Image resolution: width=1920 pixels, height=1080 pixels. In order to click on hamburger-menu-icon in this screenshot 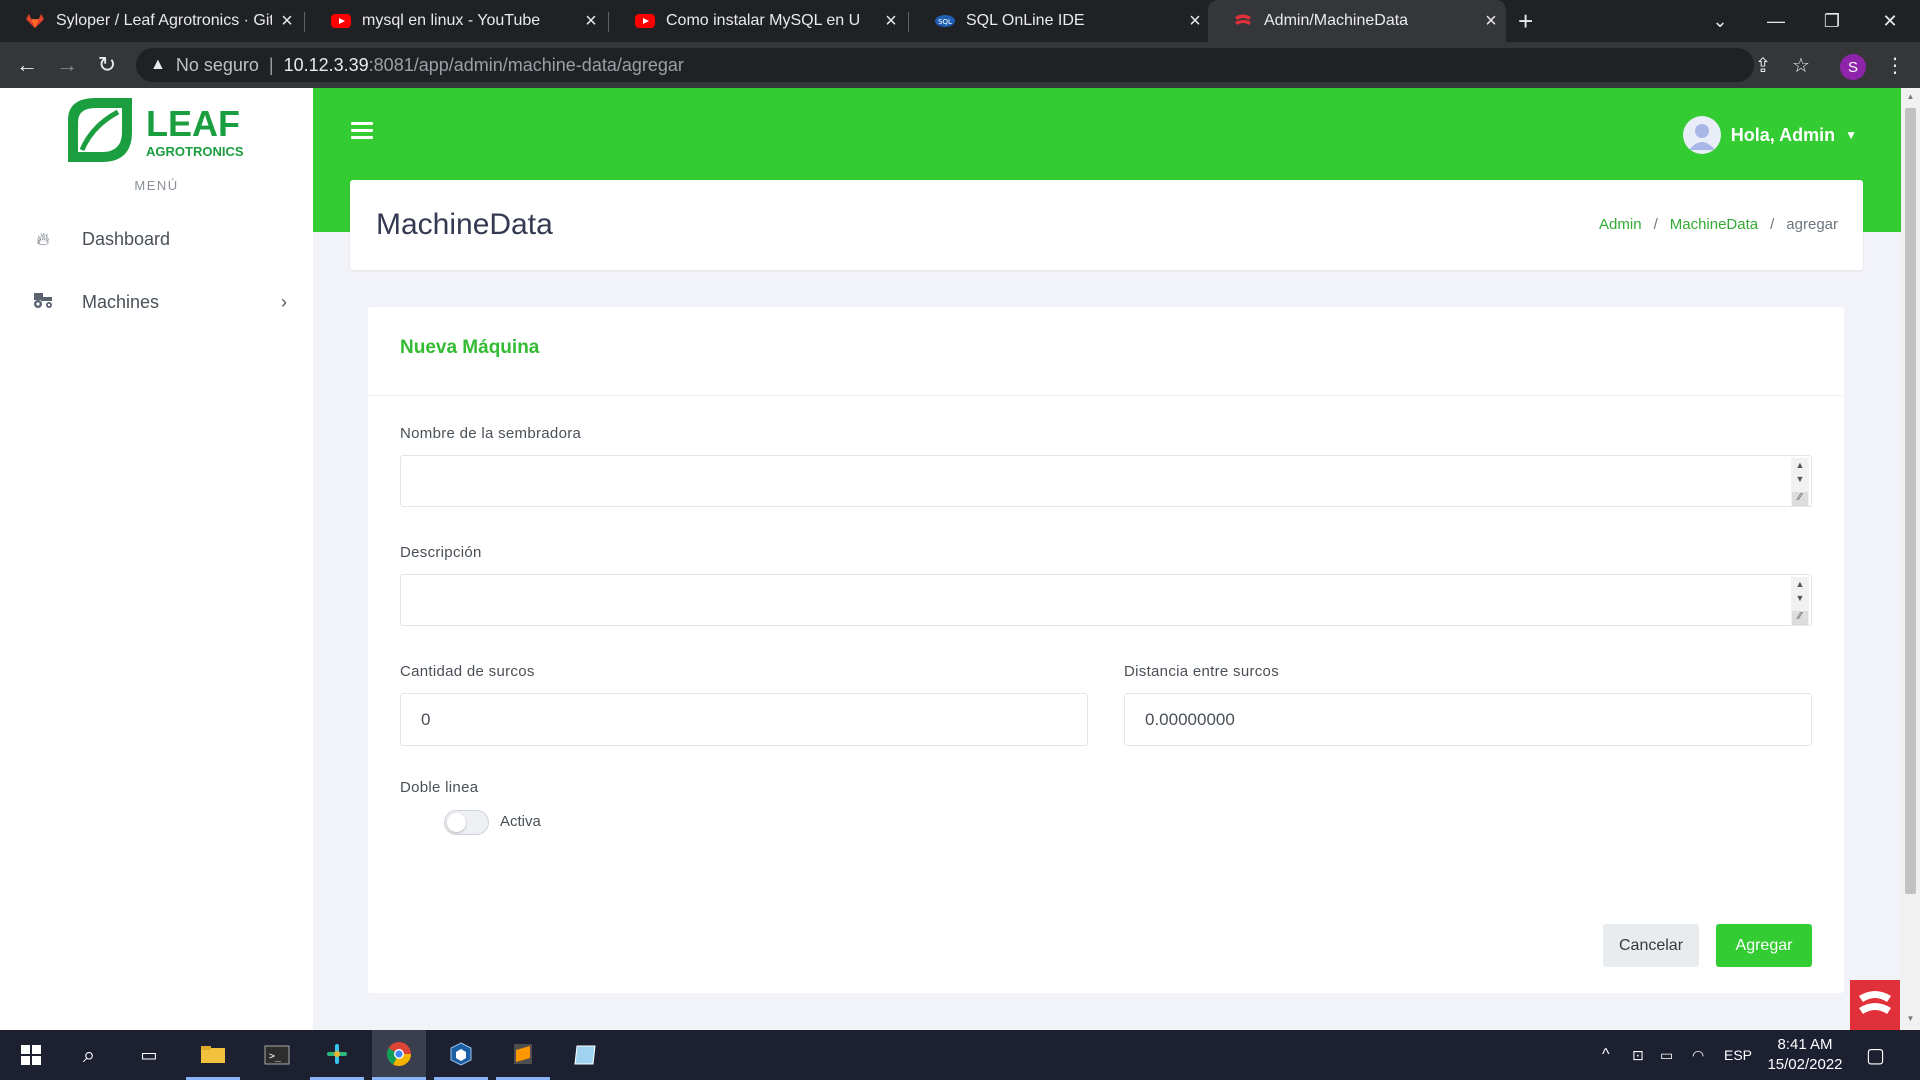, I will do `click(362, 131)`.